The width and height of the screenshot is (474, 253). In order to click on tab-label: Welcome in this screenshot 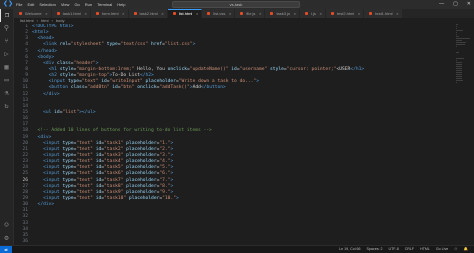, I will do `click(33, 13)`.